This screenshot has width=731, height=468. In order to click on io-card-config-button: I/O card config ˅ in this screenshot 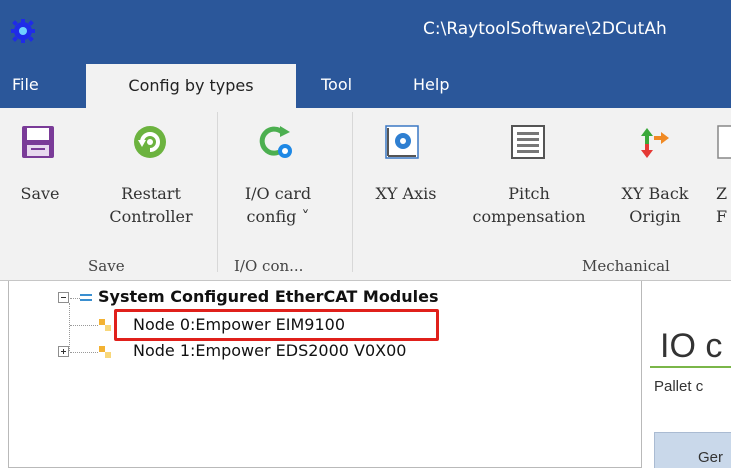, I will do `click(278, 180)`.